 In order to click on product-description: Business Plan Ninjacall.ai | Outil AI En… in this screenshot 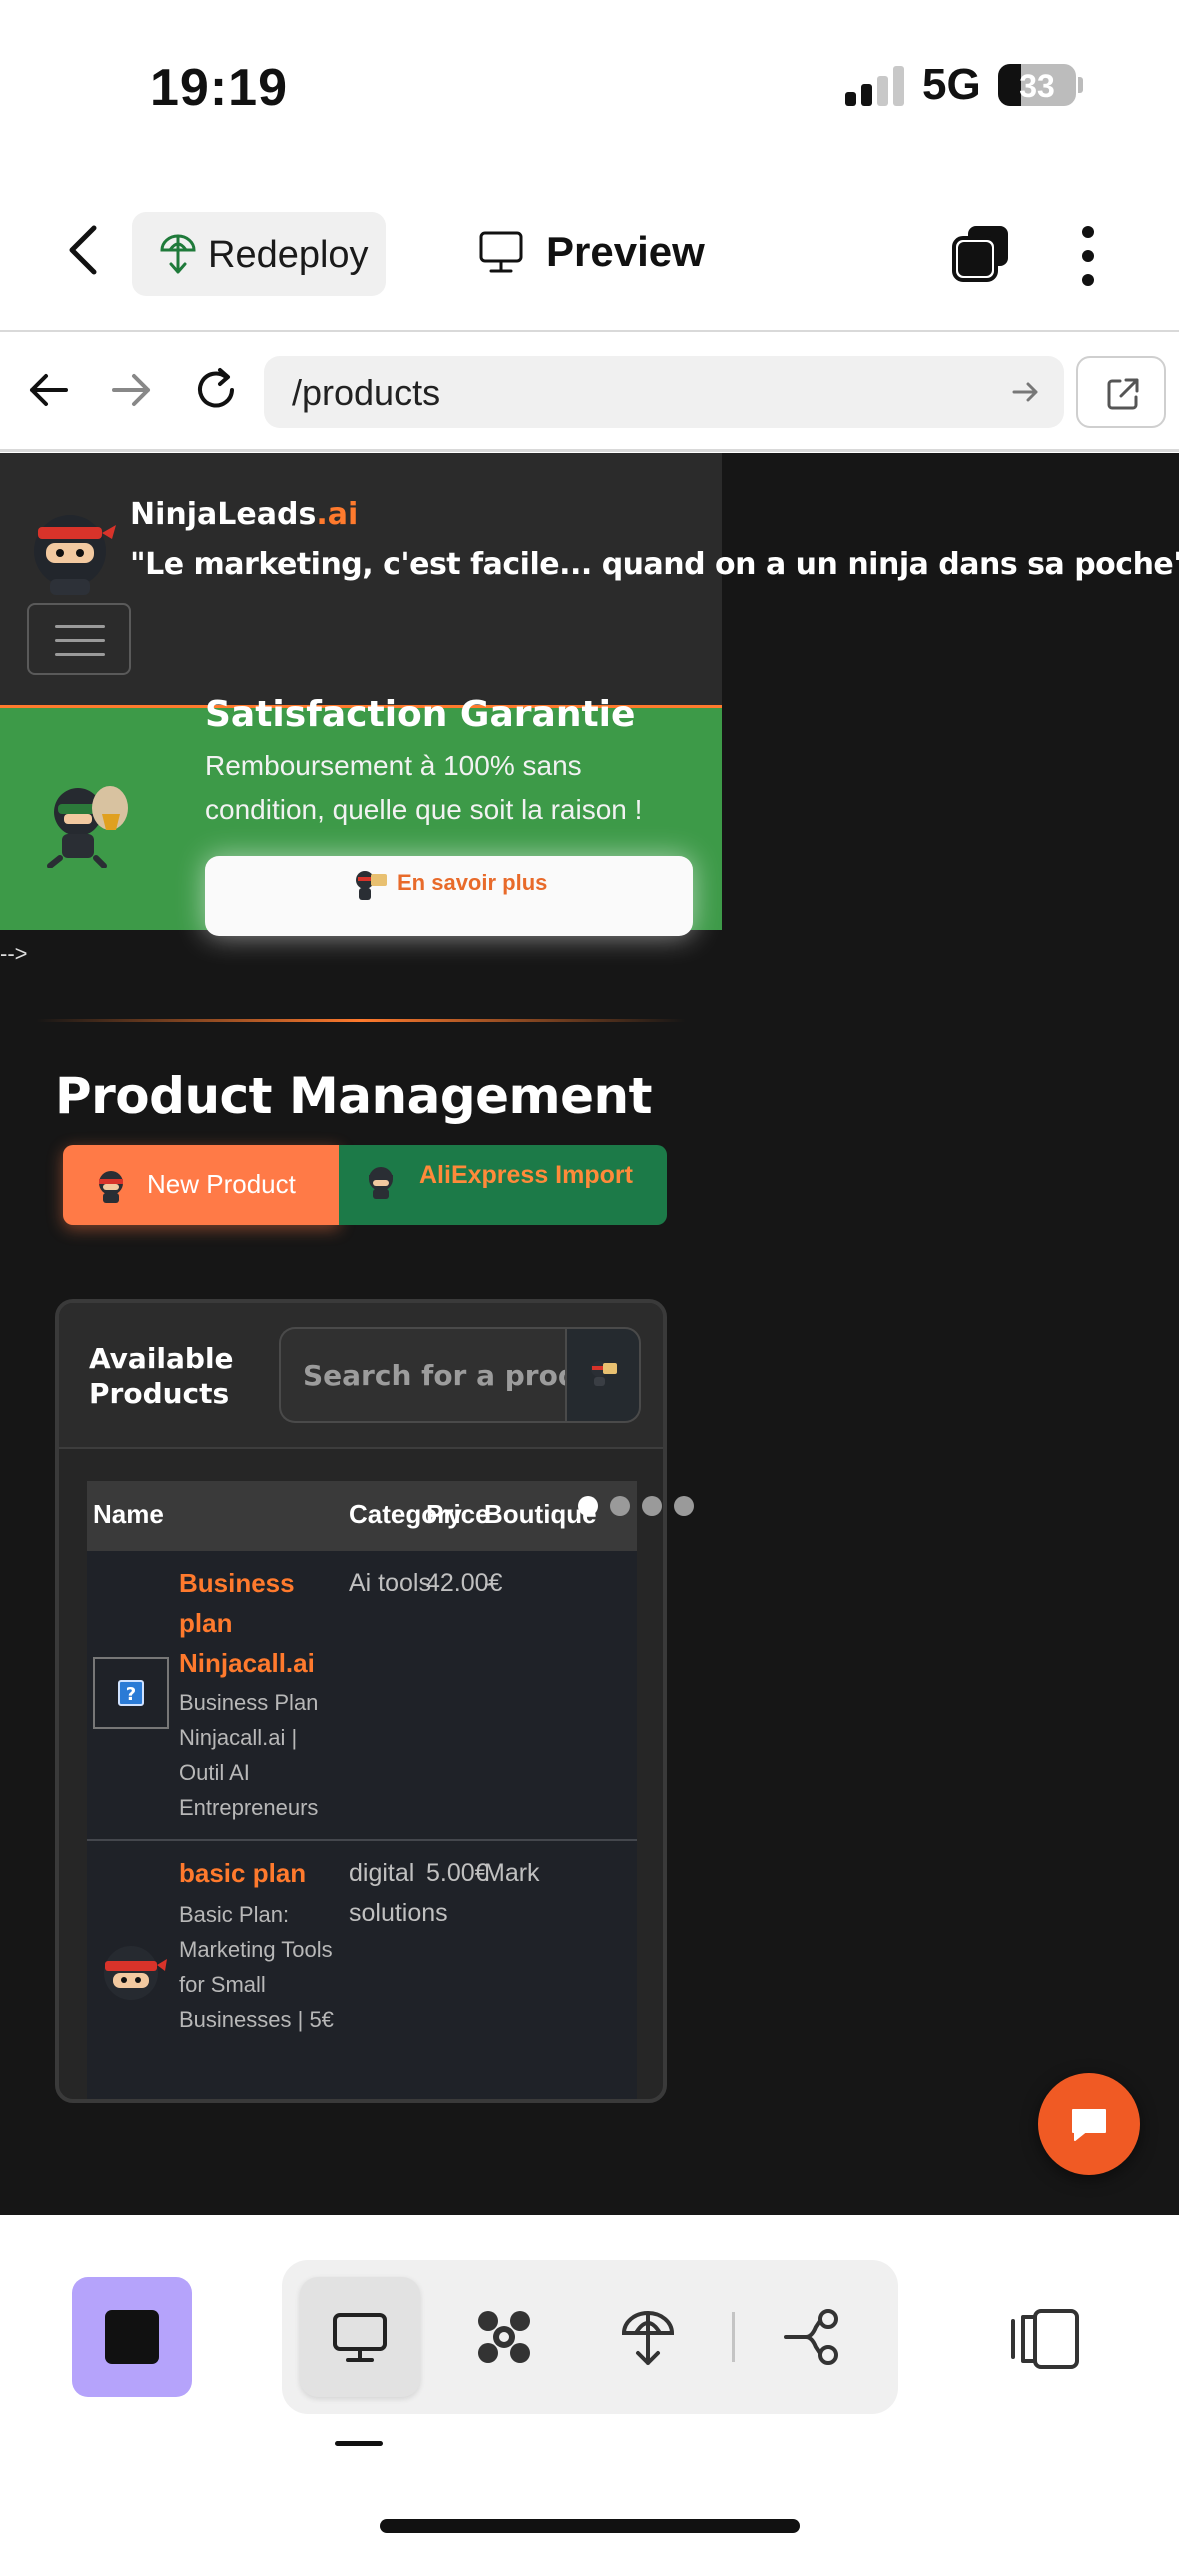, I will do `click(249, 1755)`.